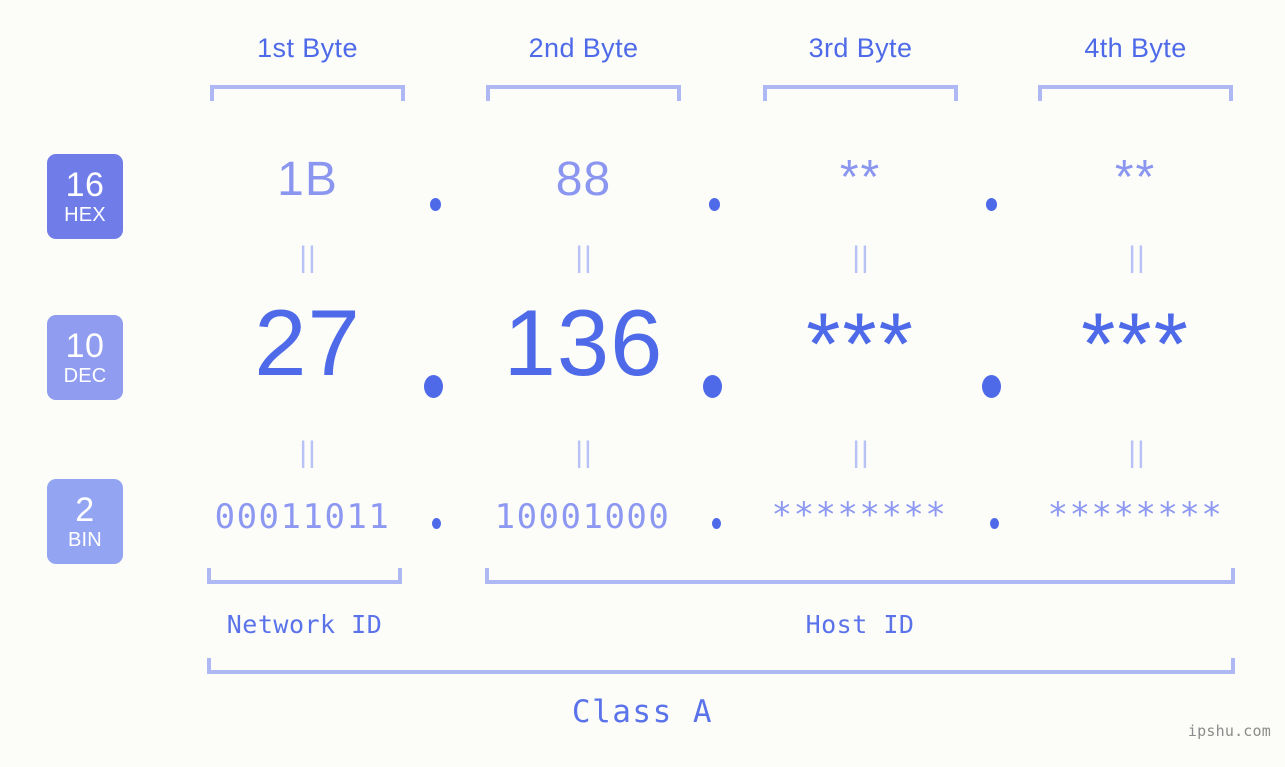 This screenshot has width=1285, height=767. What do you see at coordinates (304, 576) in the screenshot?
I see `network-id-bracket` at bounding box center [304, 576].